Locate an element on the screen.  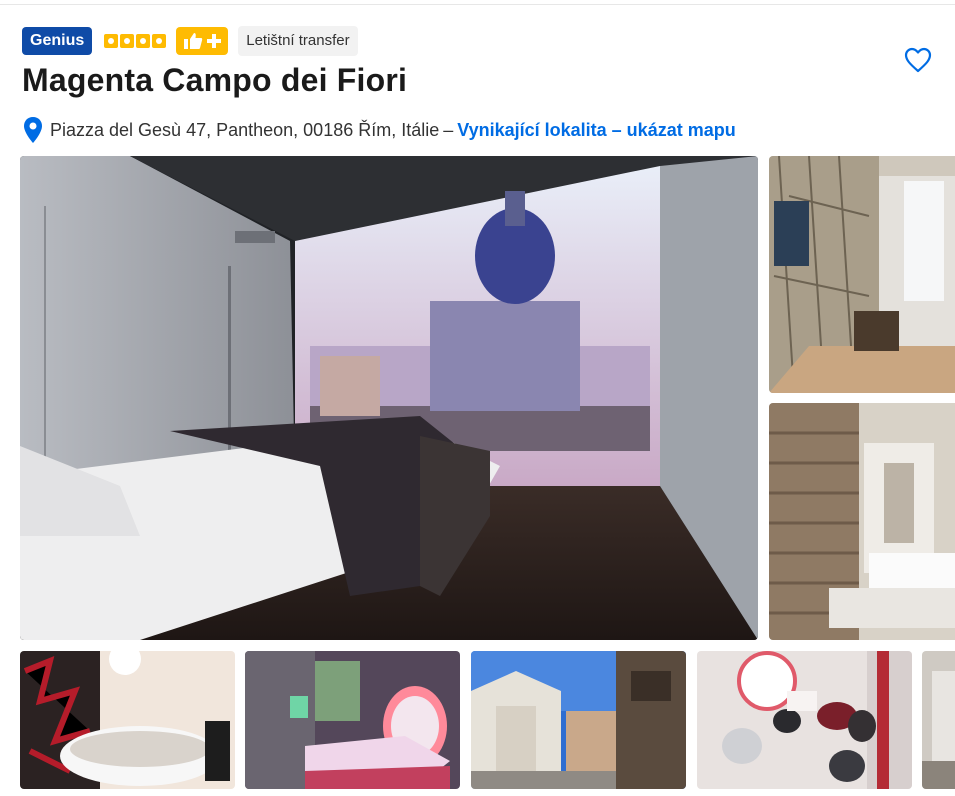
airport-transfer-chip: Letištní transfer is located at coordinates (298, 41).